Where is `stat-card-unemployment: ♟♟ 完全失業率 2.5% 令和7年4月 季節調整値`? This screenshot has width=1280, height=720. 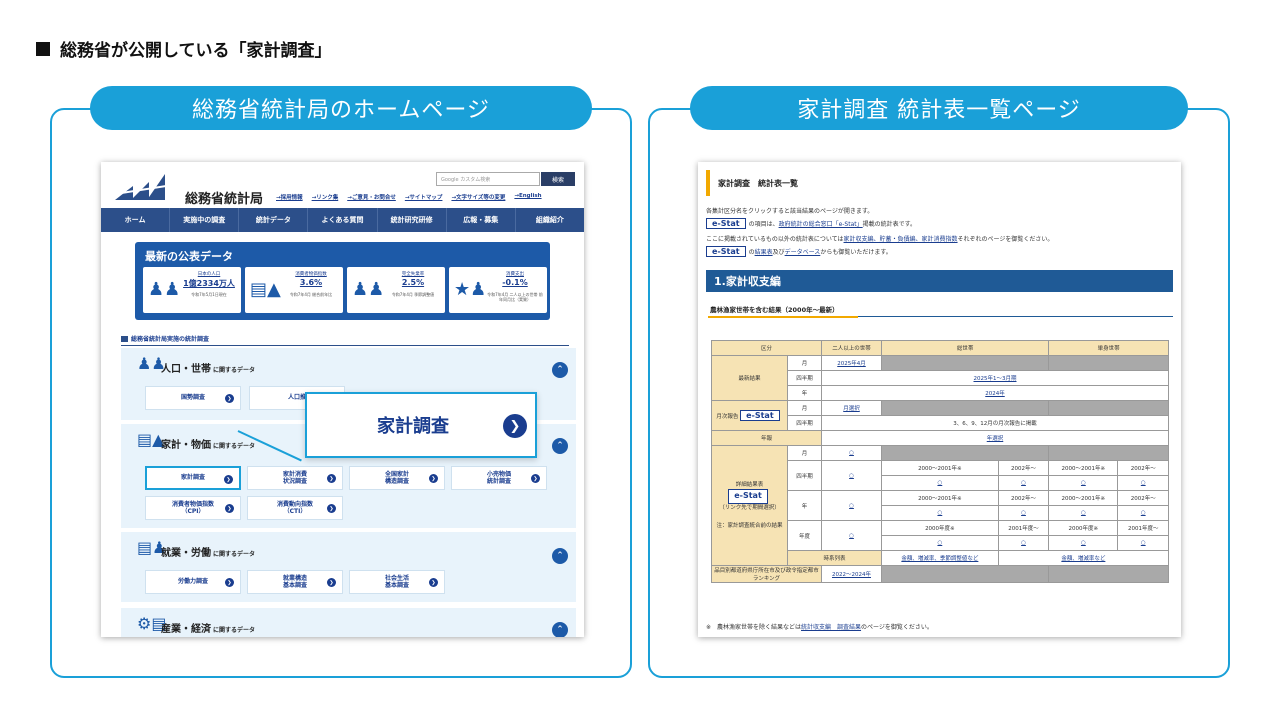 stat-card-unemployment: ♟♟ 完全失業率 2.5% 令和7年4月 季節調整値 is located at coordinates (396, 290).